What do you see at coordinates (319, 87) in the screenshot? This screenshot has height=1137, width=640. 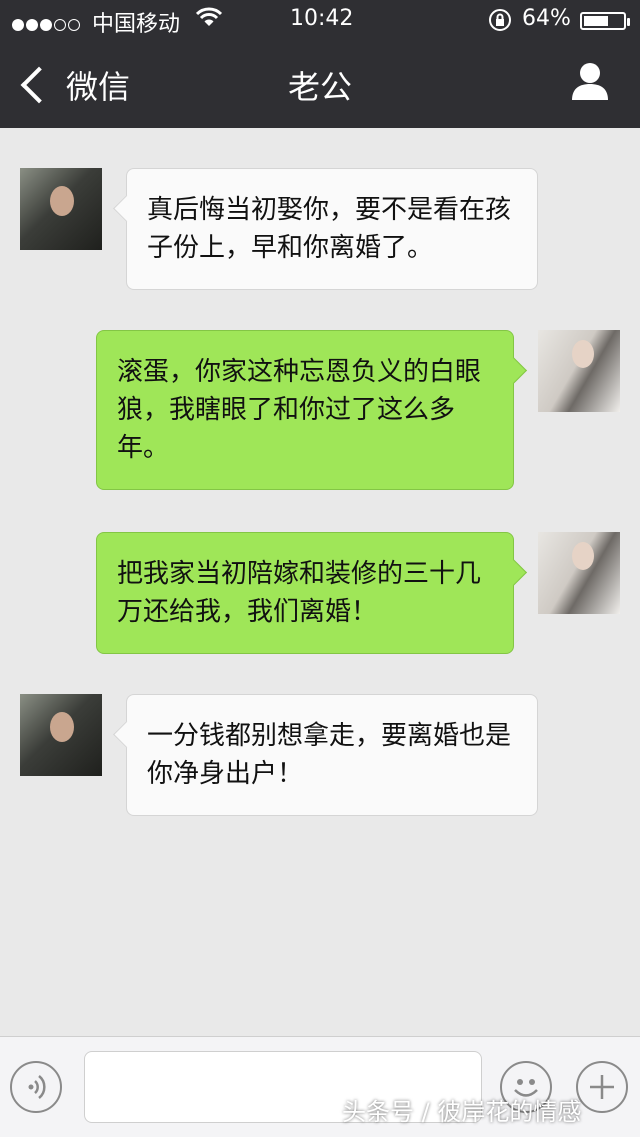 I see `chat-title: 老公` at bounding box center [319, 87].